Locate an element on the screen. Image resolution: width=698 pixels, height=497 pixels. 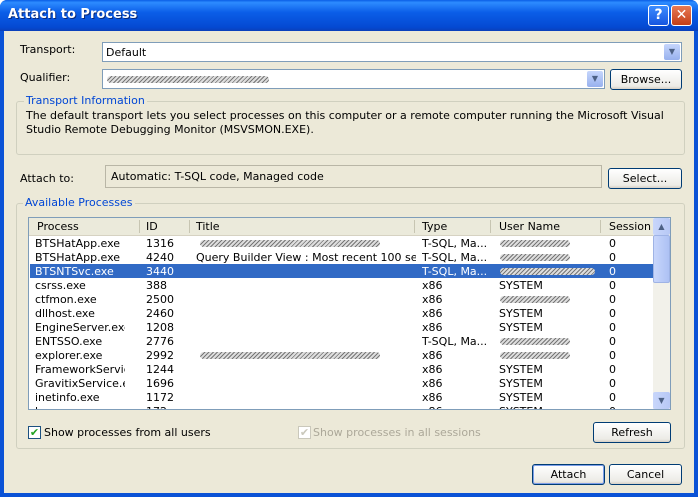
process-row: inetinfo.exe 1172 x86 SYSTEM 0 is located at coordinates (341, 397).